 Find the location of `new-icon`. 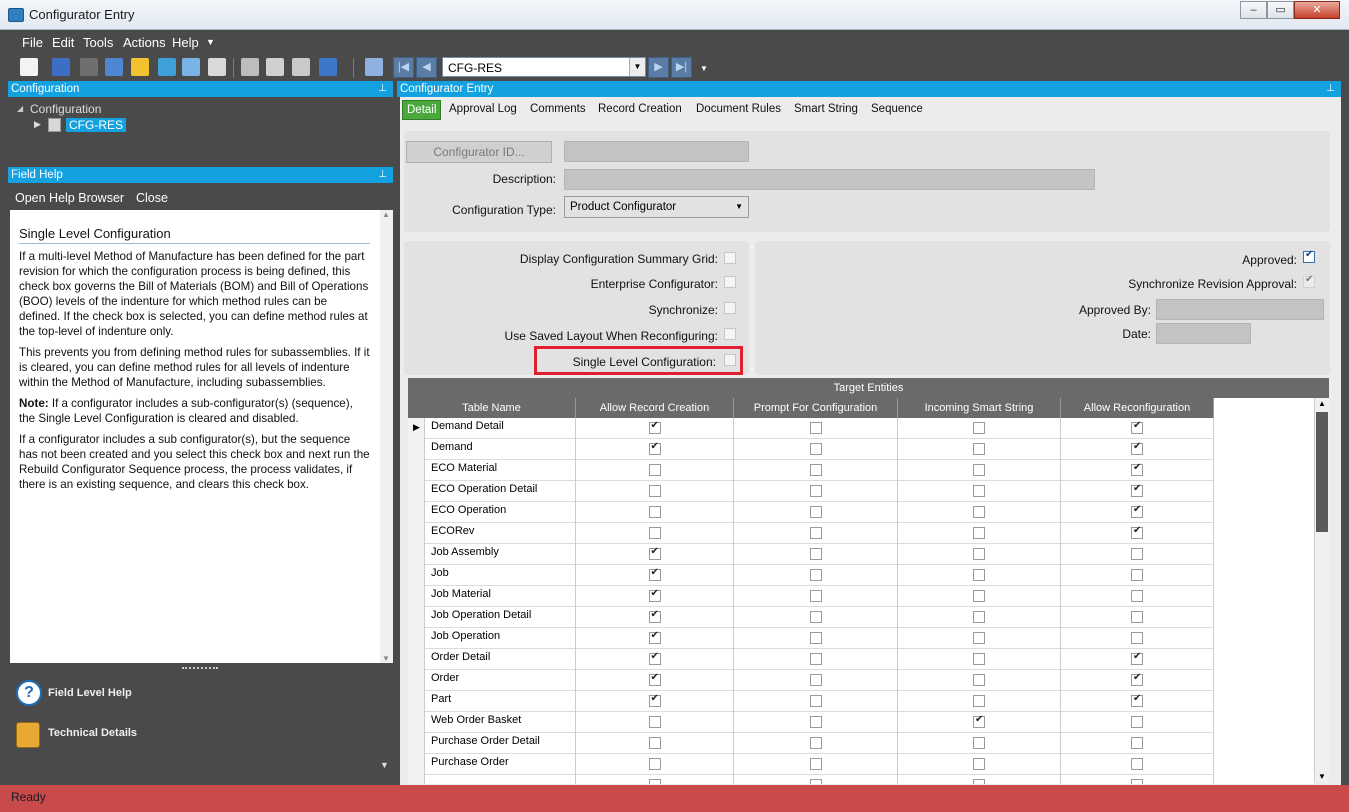

new-icon is located at coordinates (29, 67).